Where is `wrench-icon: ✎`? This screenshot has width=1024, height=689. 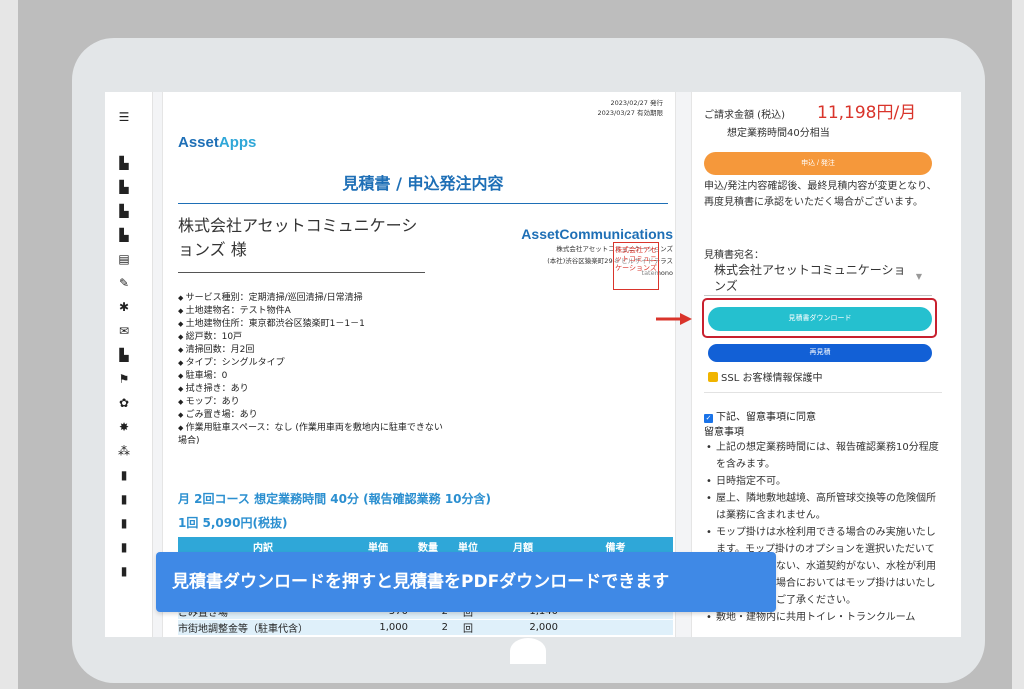 wrench-icon: ✎ is located at coordinates (124, 283).